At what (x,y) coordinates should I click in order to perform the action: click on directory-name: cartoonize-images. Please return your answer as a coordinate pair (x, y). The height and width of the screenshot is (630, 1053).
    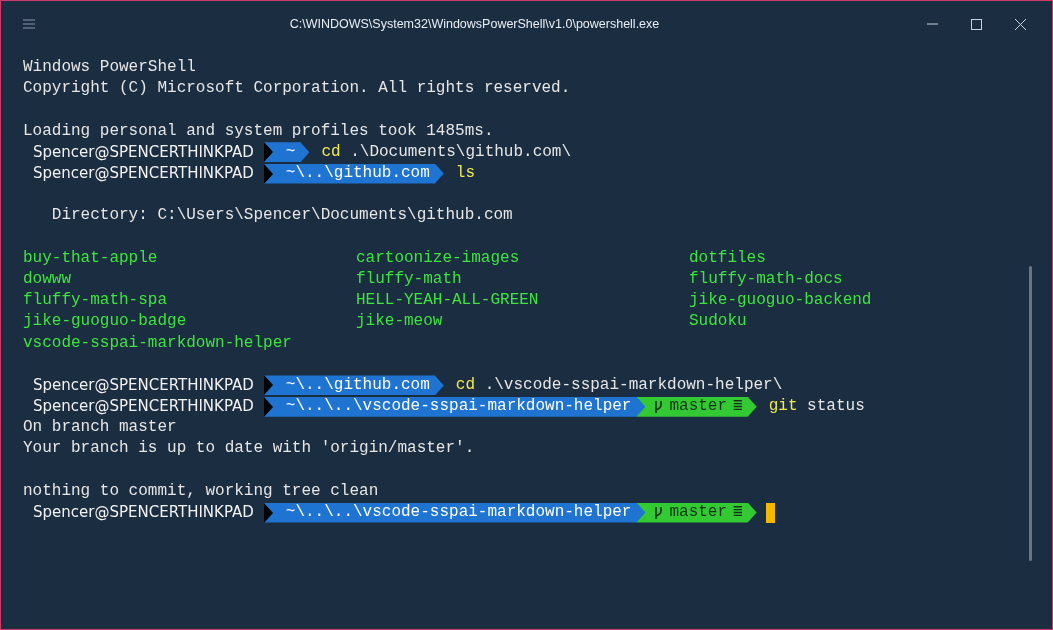
    Looking at the image, I should click on (438, 258).